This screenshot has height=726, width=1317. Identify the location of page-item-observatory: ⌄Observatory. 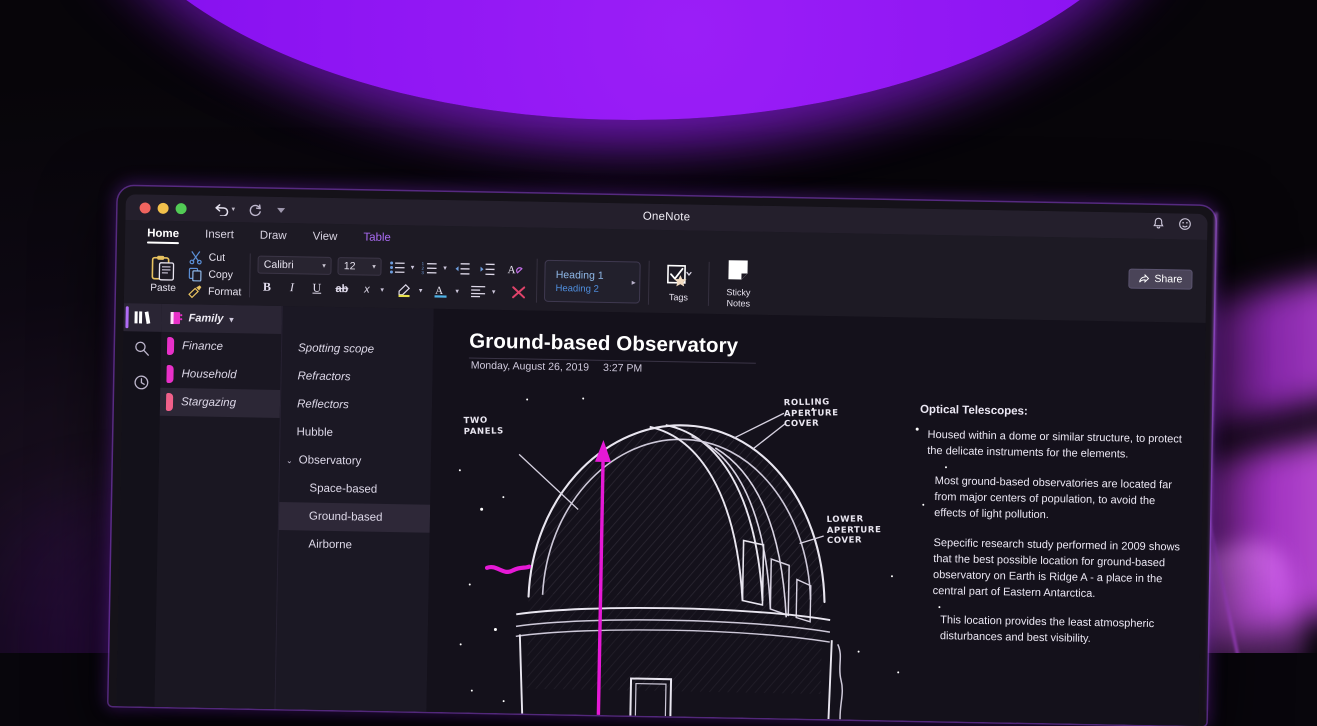
(355, 461).